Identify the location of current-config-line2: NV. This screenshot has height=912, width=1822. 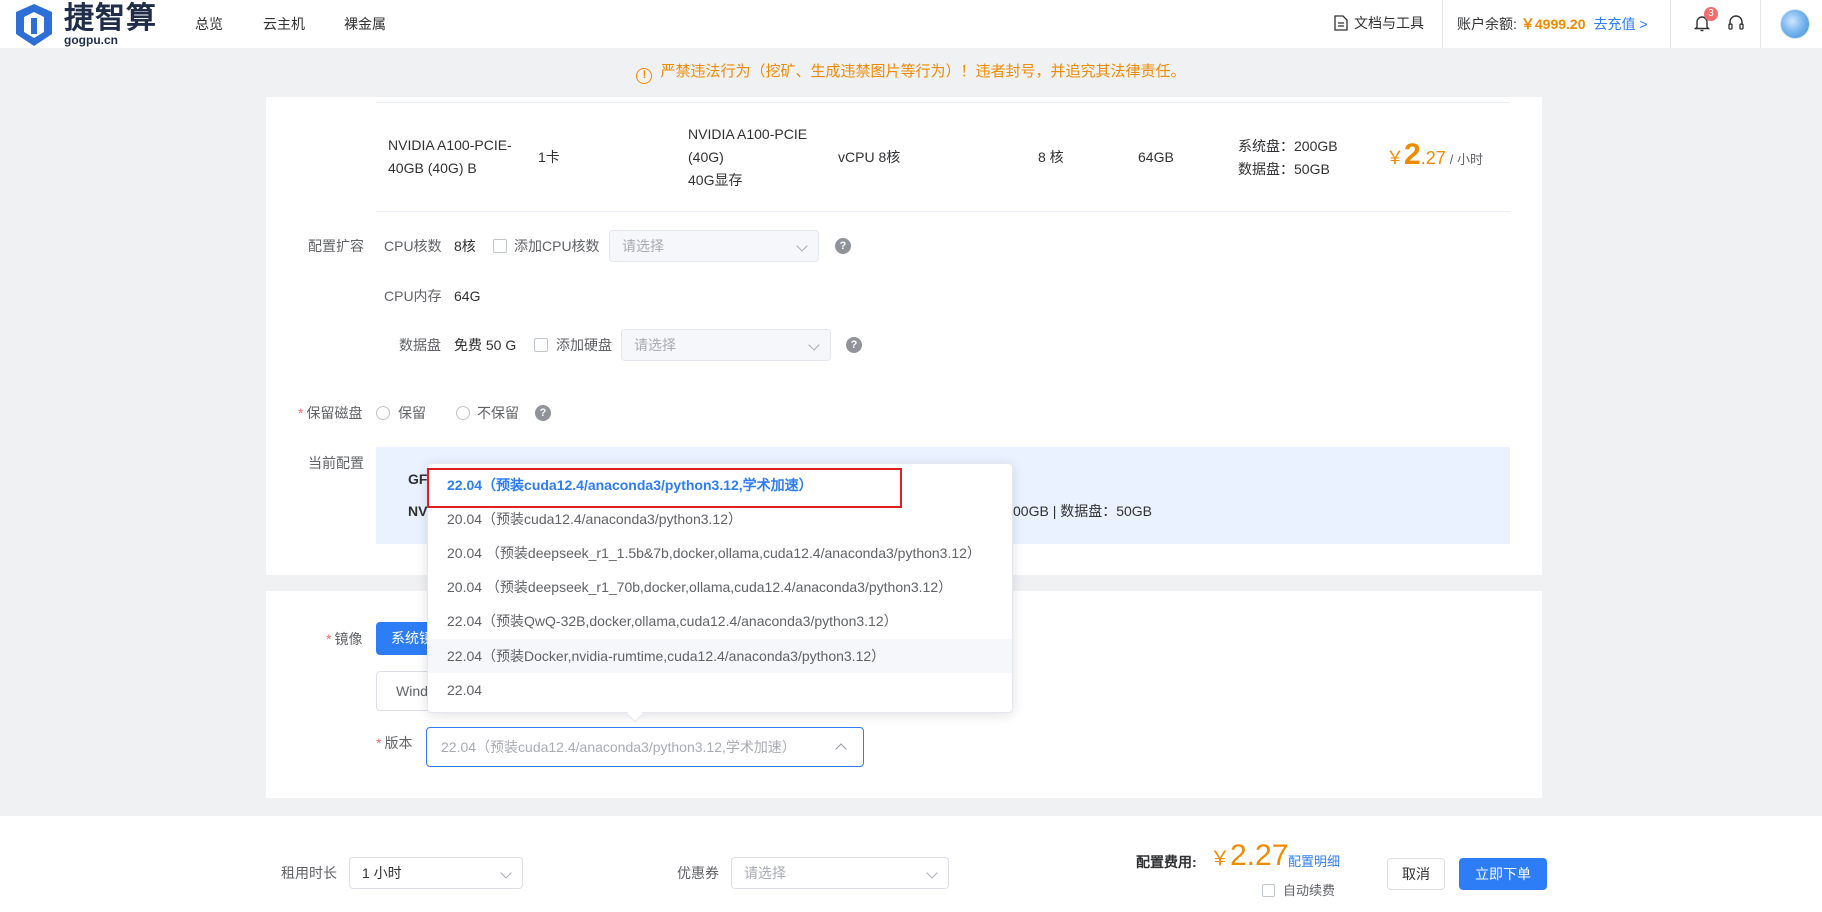
(418, 511).